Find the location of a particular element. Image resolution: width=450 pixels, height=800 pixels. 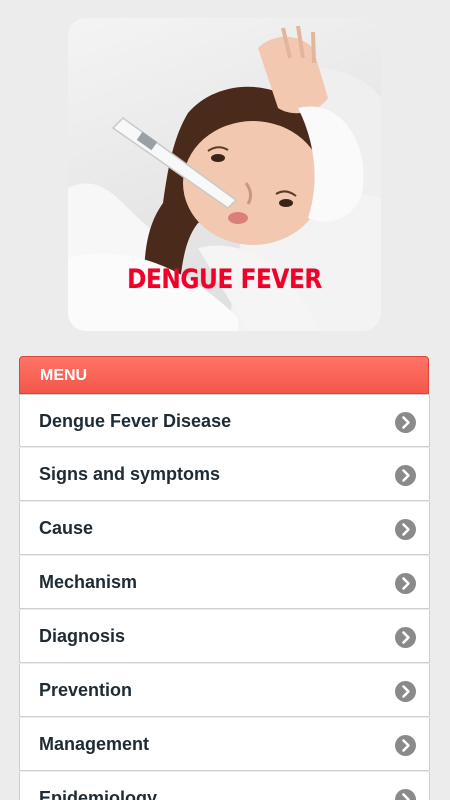

menu-item-diagnosis: Diagnosis is located at coordinates (224, 636).